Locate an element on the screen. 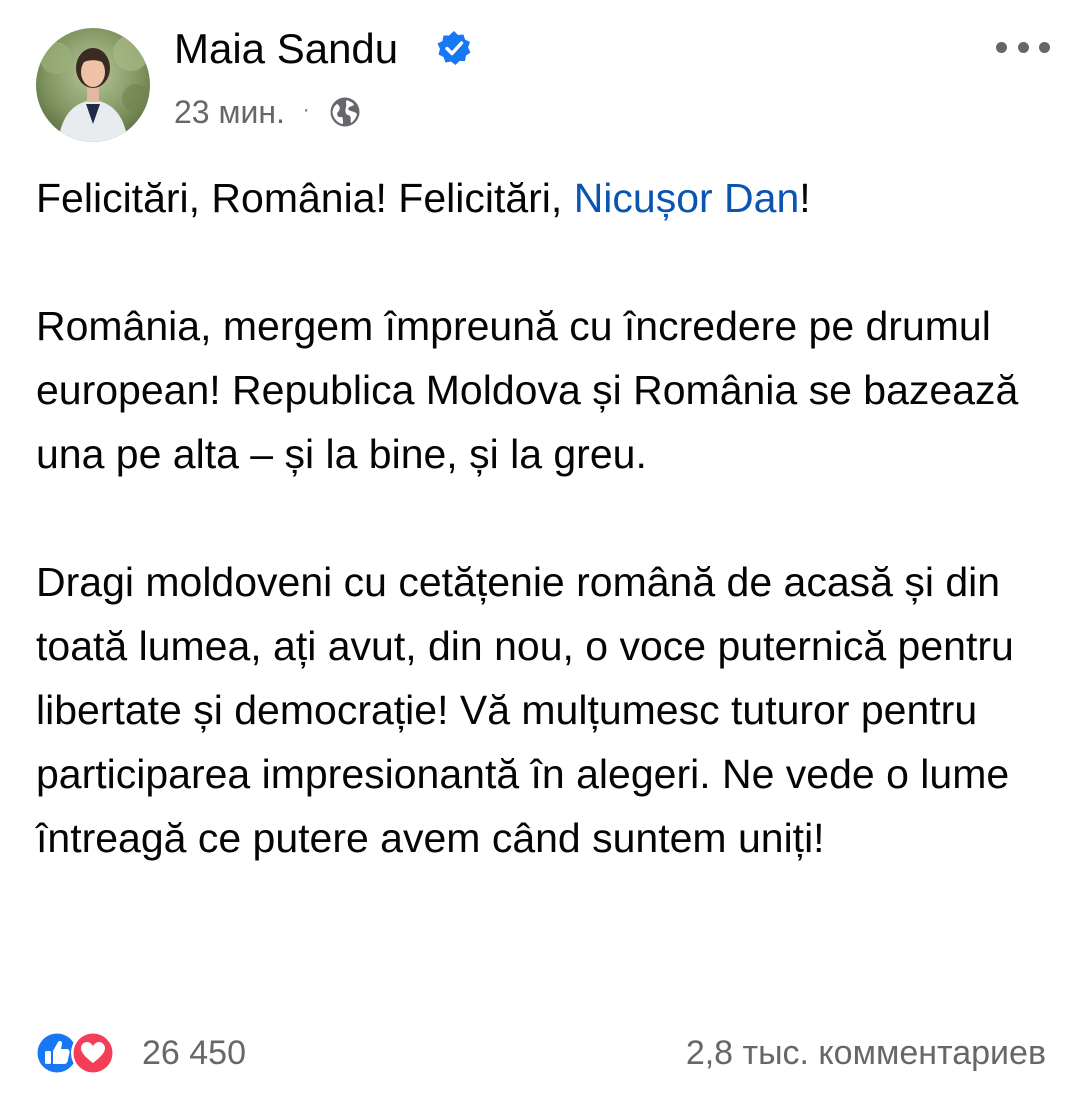 This screenshot has height=1107, width=1080. love-icon is located at coordinates (93, 1053).